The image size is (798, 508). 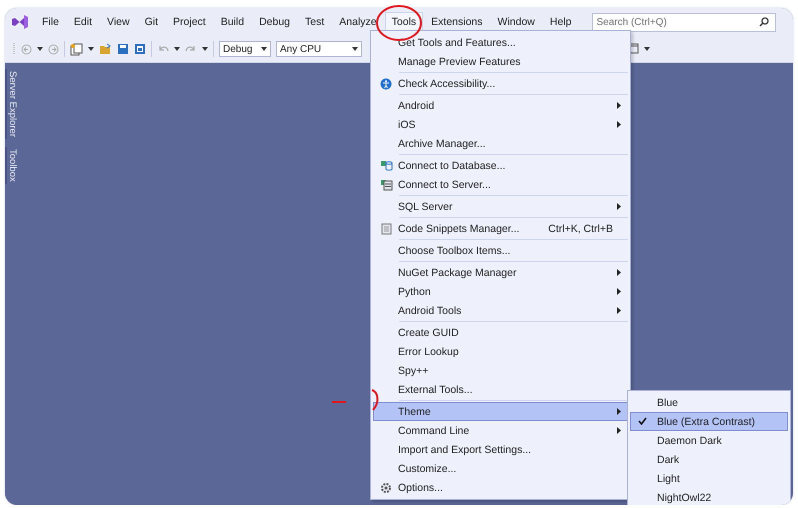 I want to click on menu-item: Analyze, so click(x=358, y=22).